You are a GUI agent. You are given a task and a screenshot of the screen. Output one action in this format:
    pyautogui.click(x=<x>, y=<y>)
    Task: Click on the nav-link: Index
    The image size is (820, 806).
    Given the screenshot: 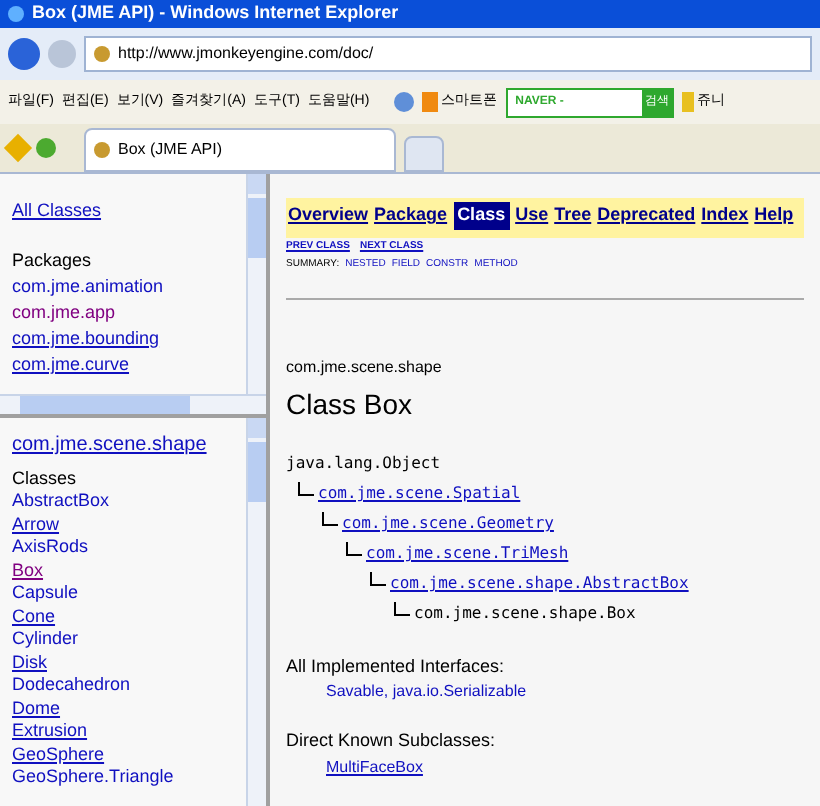 What is the action you would take?
    pyautogui.click(x=725, y=215)
    